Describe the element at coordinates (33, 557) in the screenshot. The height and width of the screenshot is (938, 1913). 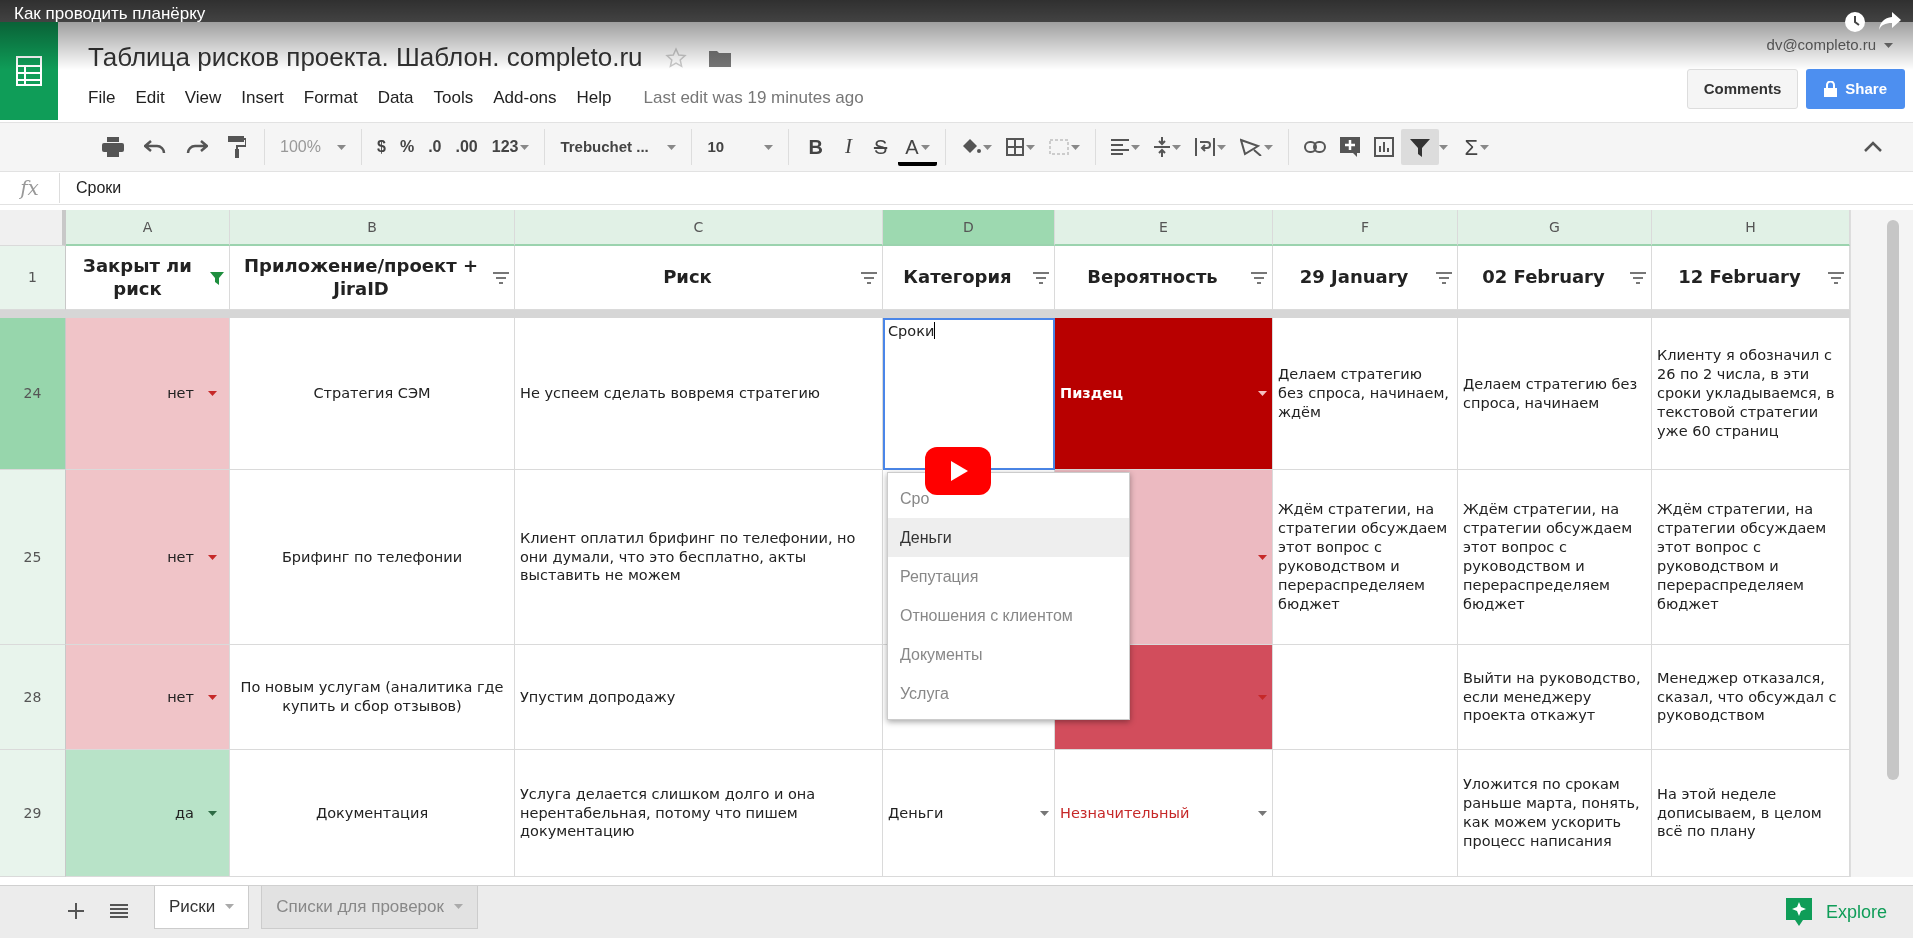
I see `row-number: 25` at that location.